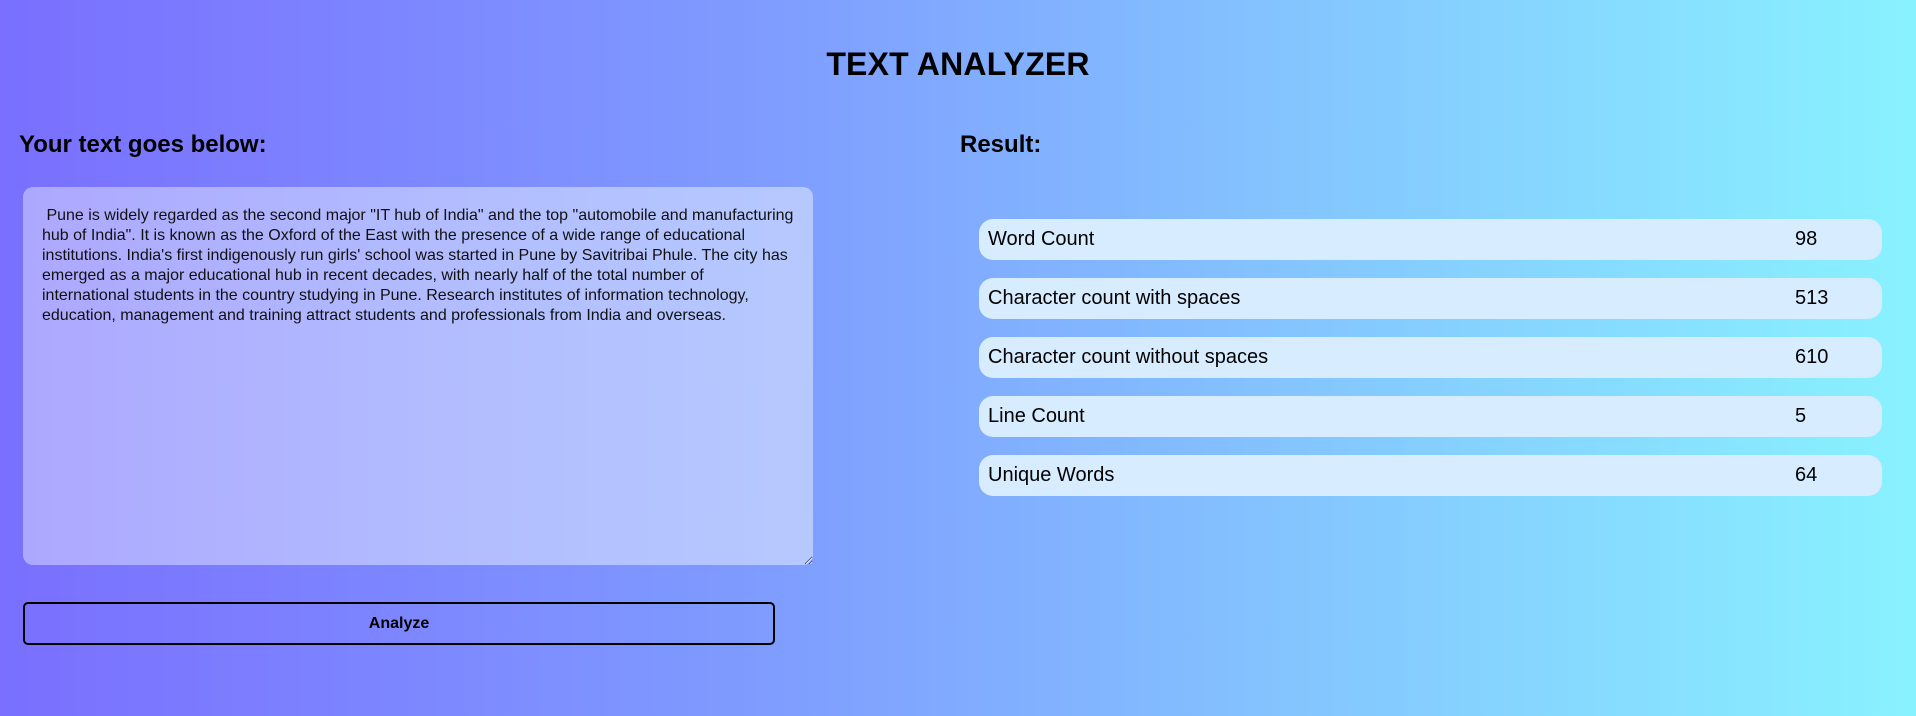  What do you see at coordinates (1806, 475) in the screenshot?
I see `result-value: 64` at bounding box center [1806, 475].